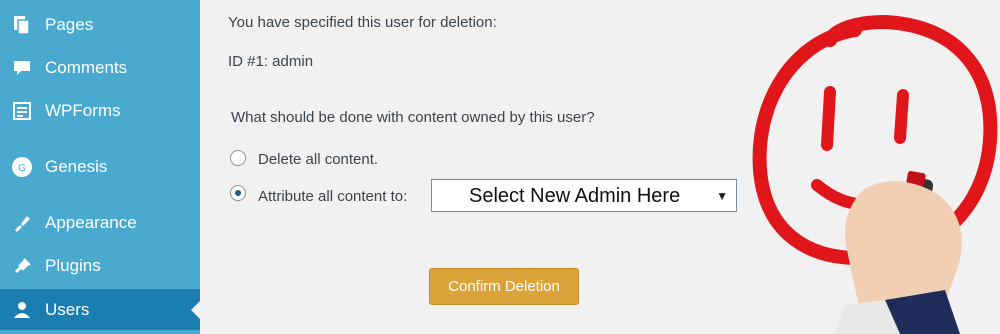  I want to click on sidebar-item-pages: Pages, so click(100, 25).